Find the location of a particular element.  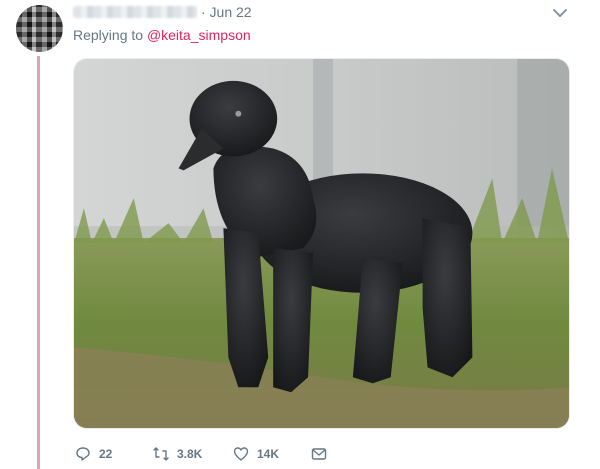

heart-icon is located at coordinates (241, 454).